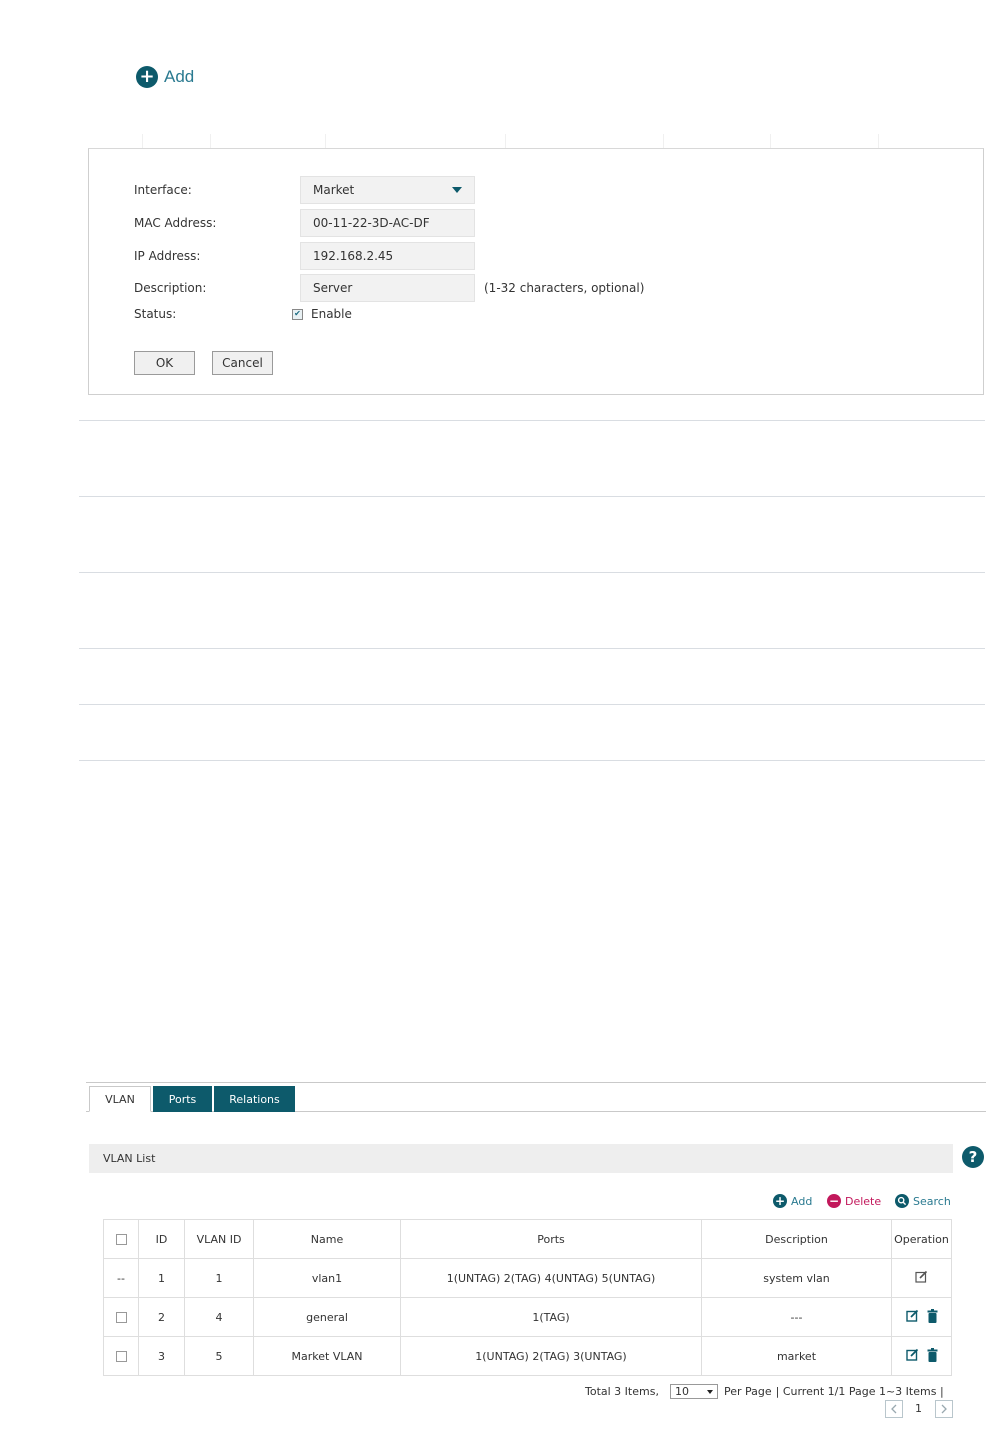 The image size is (987, 1429). I want to click on minus-circle-icon: −, so click(834, 1201).